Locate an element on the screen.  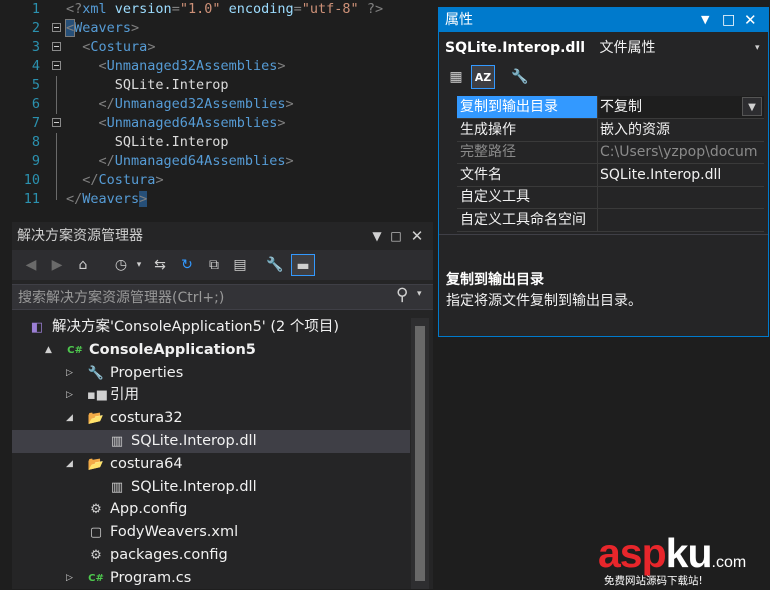
code-line: 3 <Costura> is located at coordinates (218, 47).